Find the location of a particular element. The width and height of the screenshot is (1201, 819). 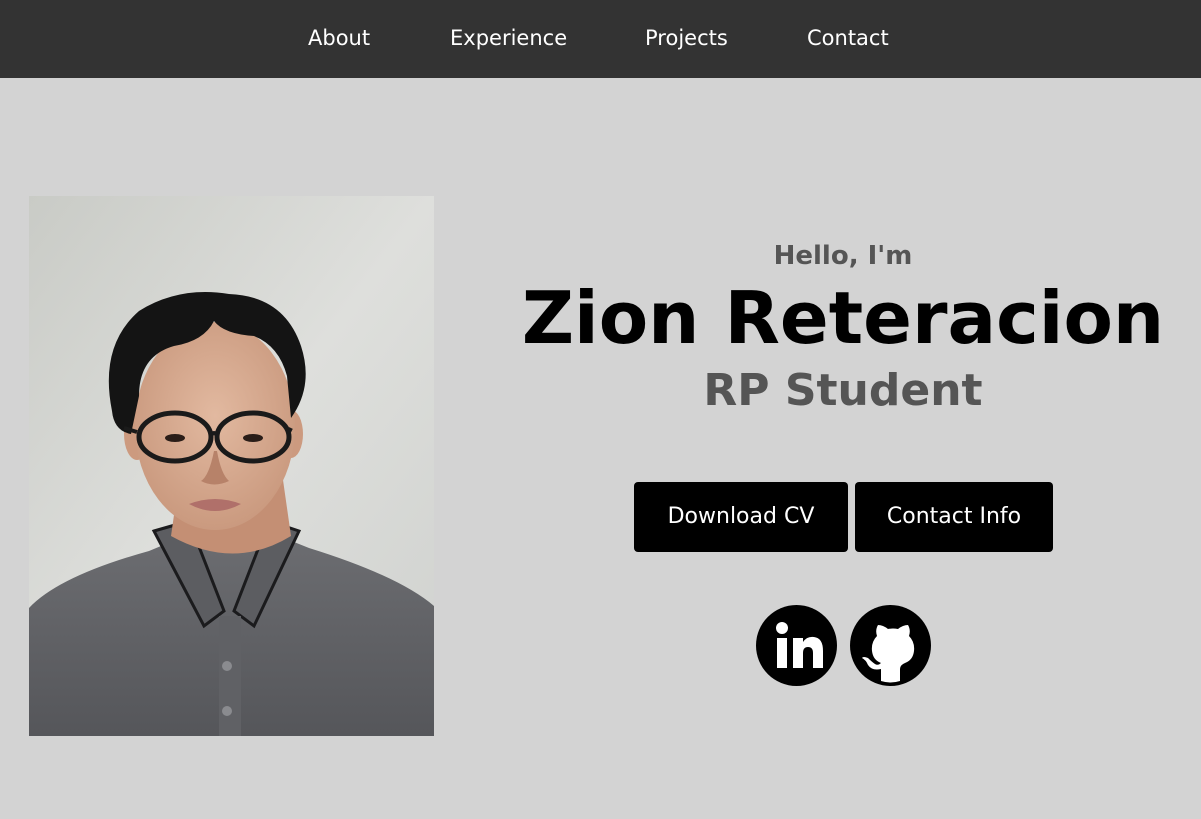

top-navbar: About Experience Projects Contact is located at coordinates (600, 39).